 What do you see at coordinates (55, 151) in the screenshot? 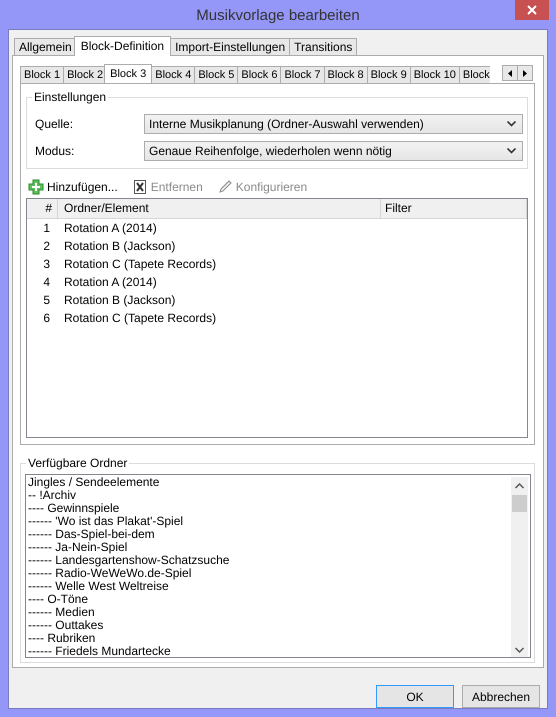
I see `field-label: Modus:` at bounding box center [55, 151].